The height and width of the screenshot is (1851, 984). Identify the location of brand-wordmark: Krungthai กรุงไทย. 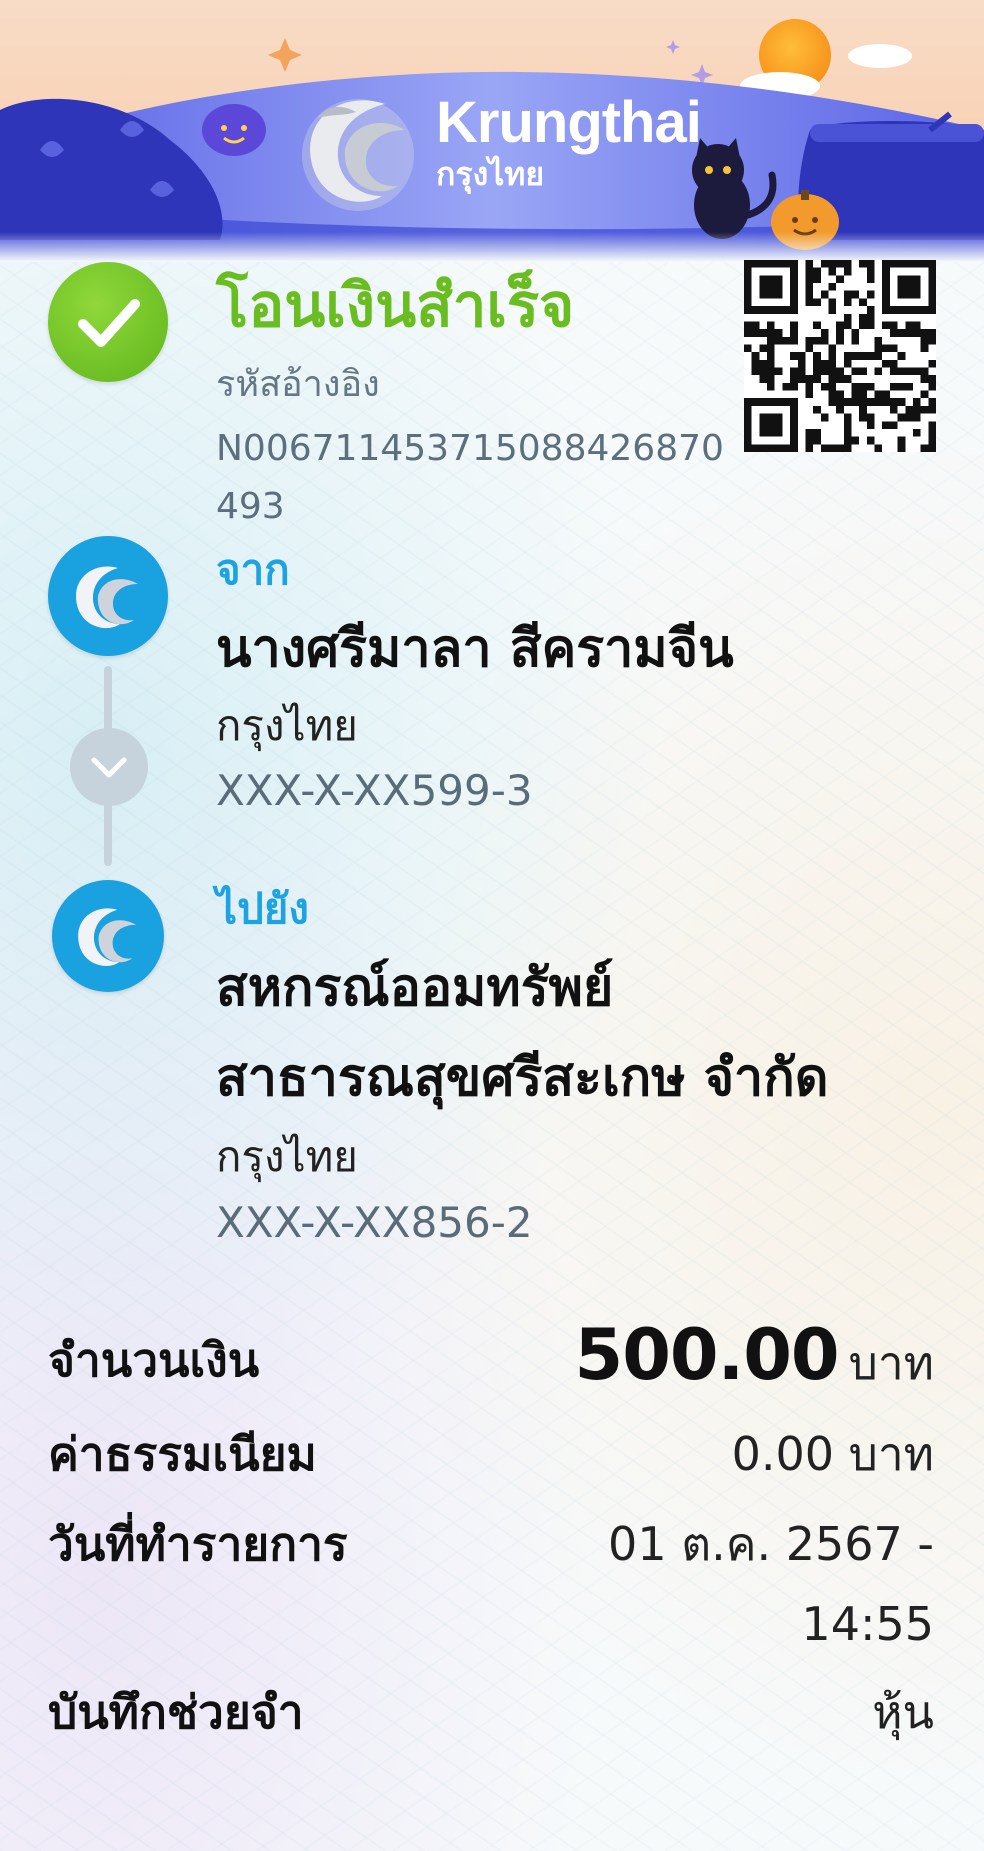
(569, 142).